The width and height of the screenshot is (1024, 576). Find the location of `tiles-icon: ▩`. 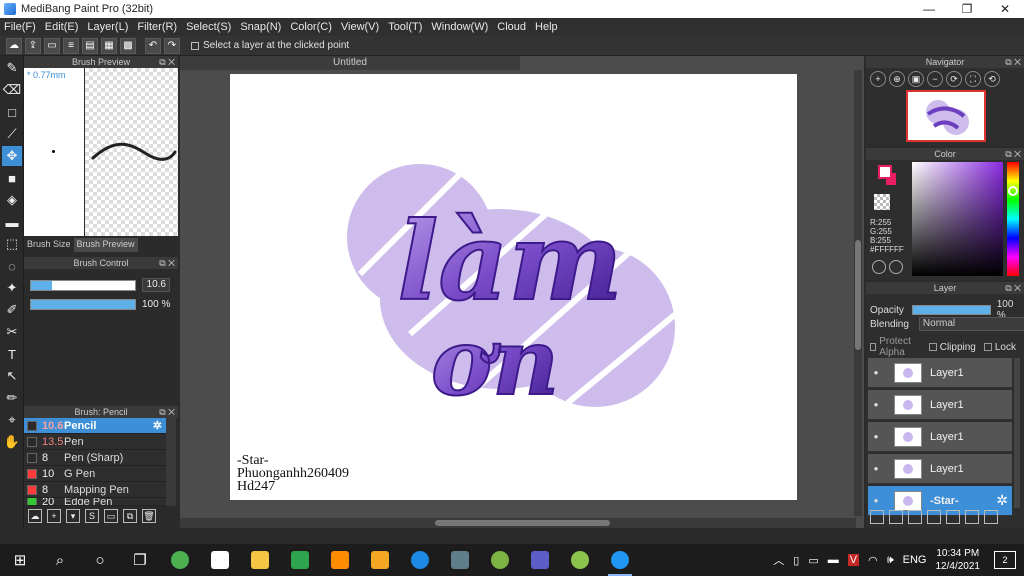

tiles-icon: ▩ is located at coordinates (128, 45).